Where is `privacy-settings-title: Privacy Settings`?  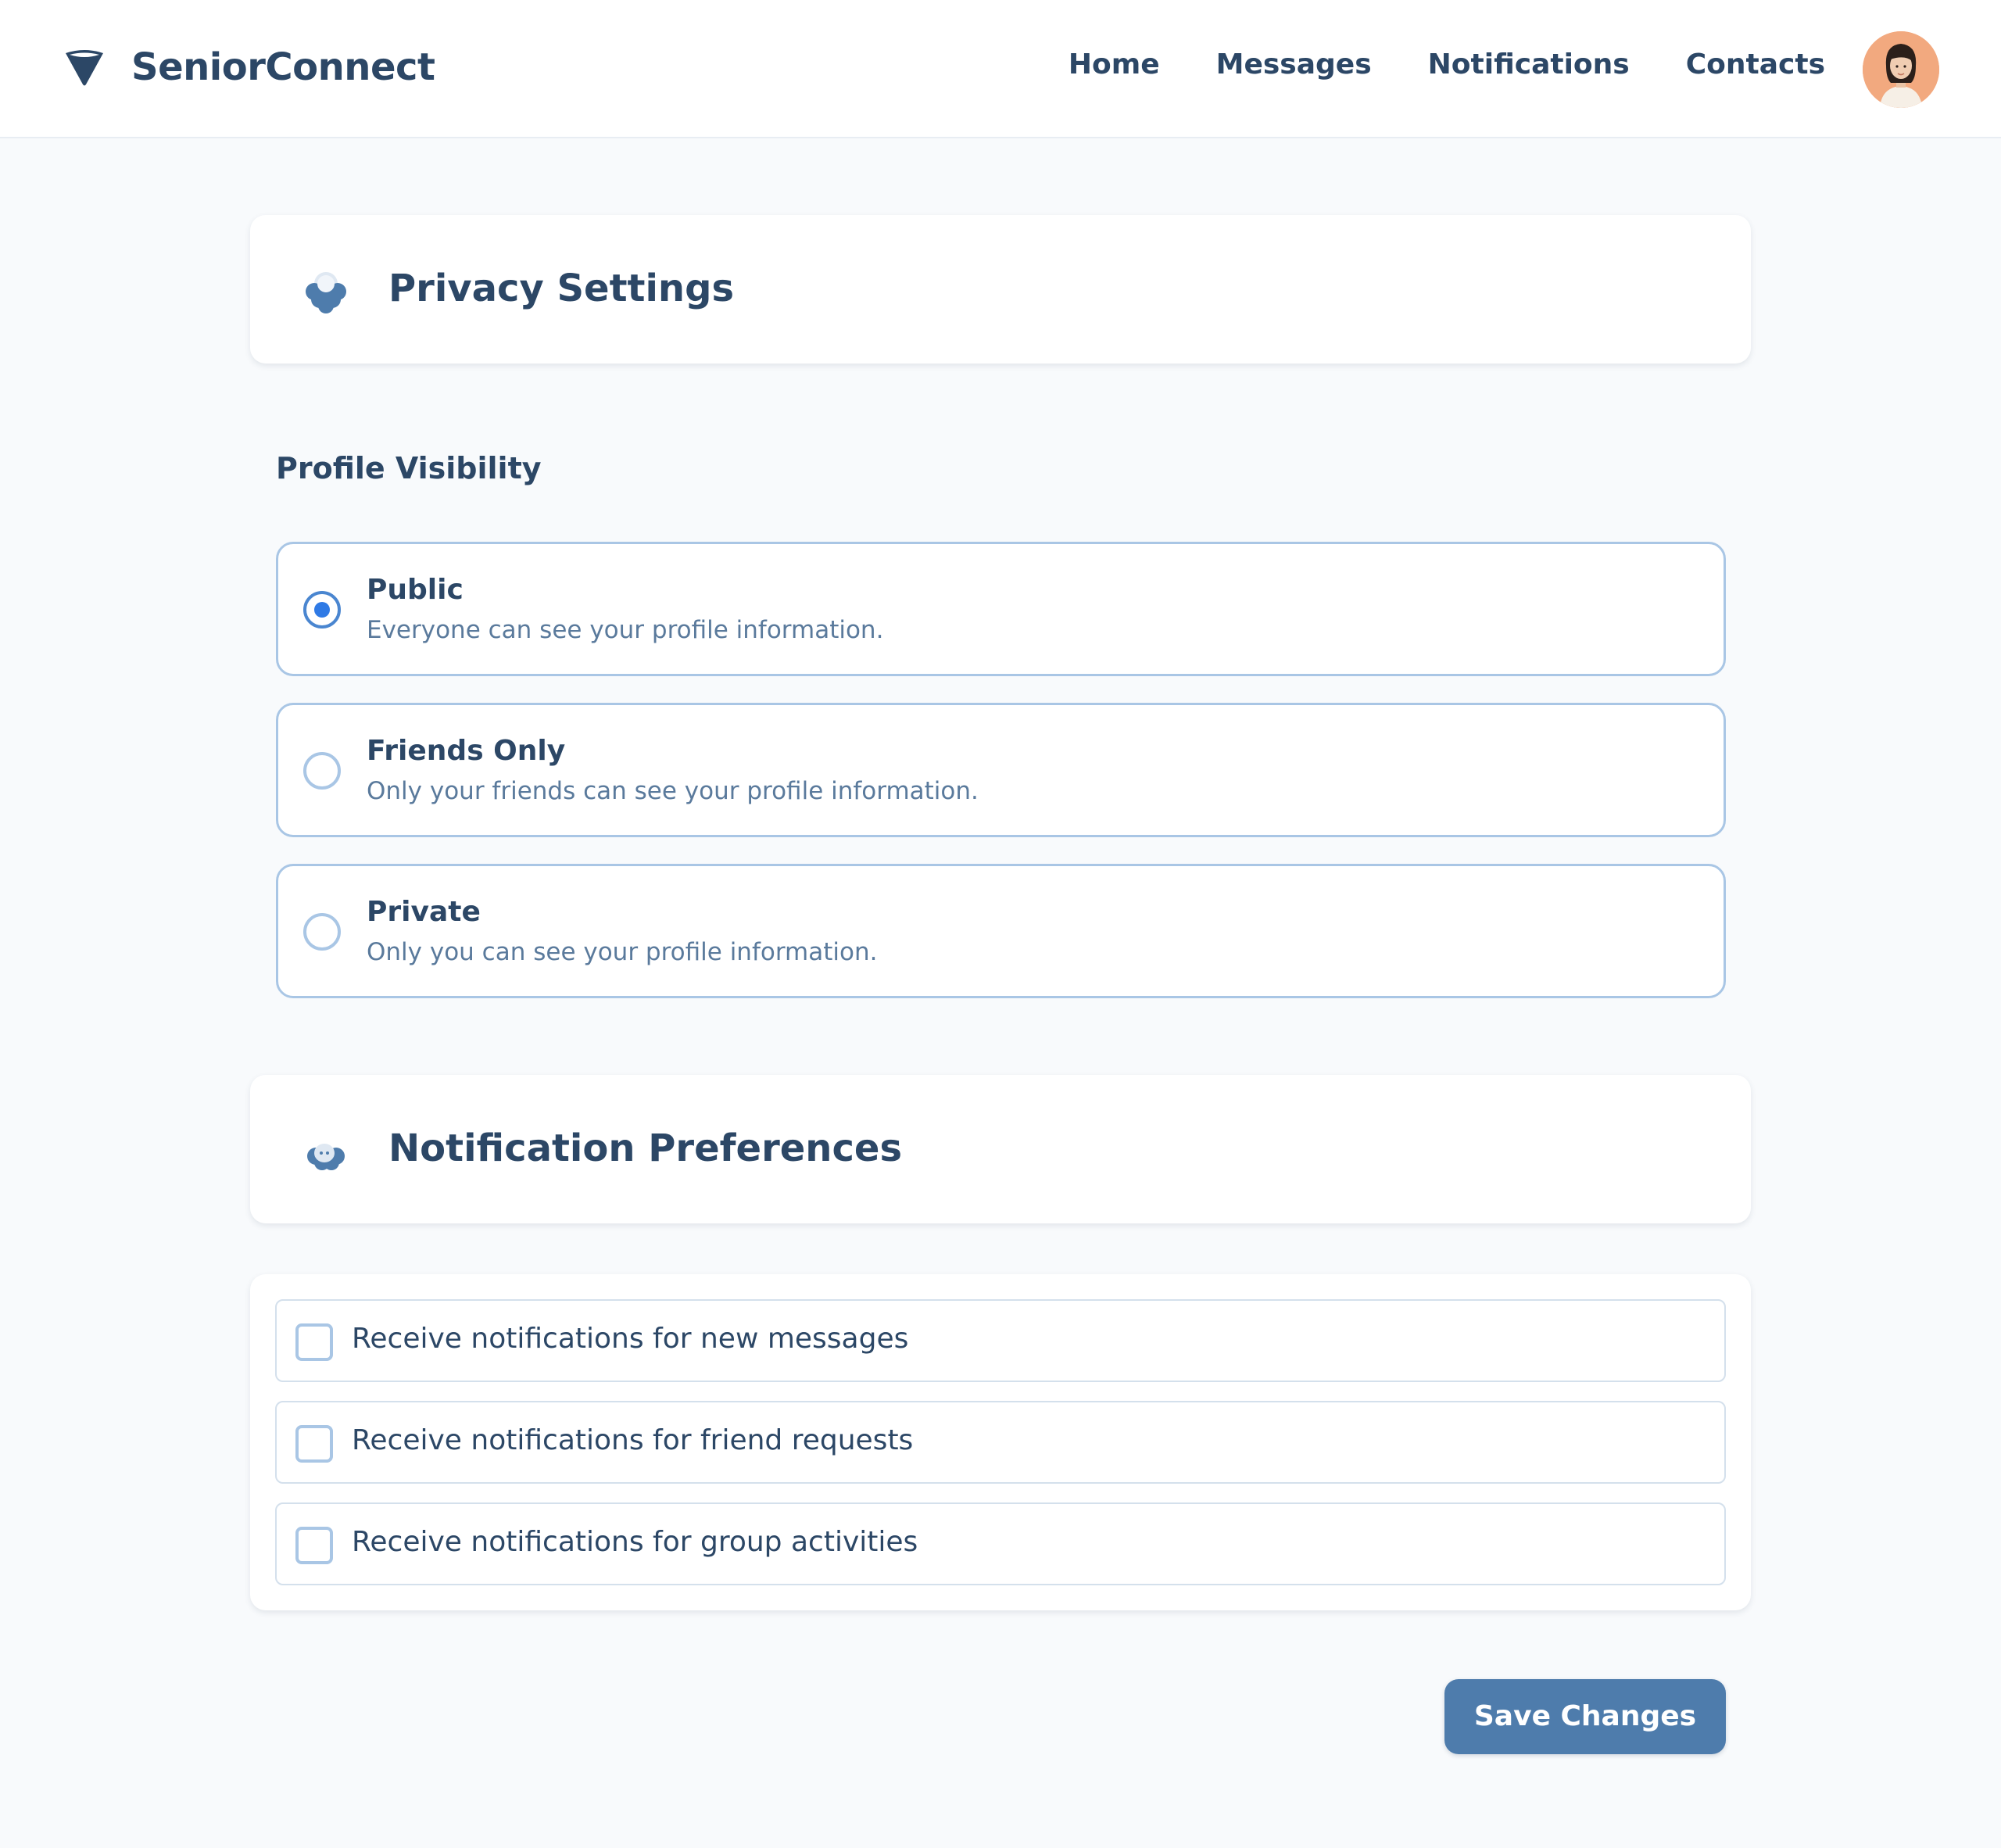 privacy-settings-title: Privacy Settings is located at coordinates (561, 289).